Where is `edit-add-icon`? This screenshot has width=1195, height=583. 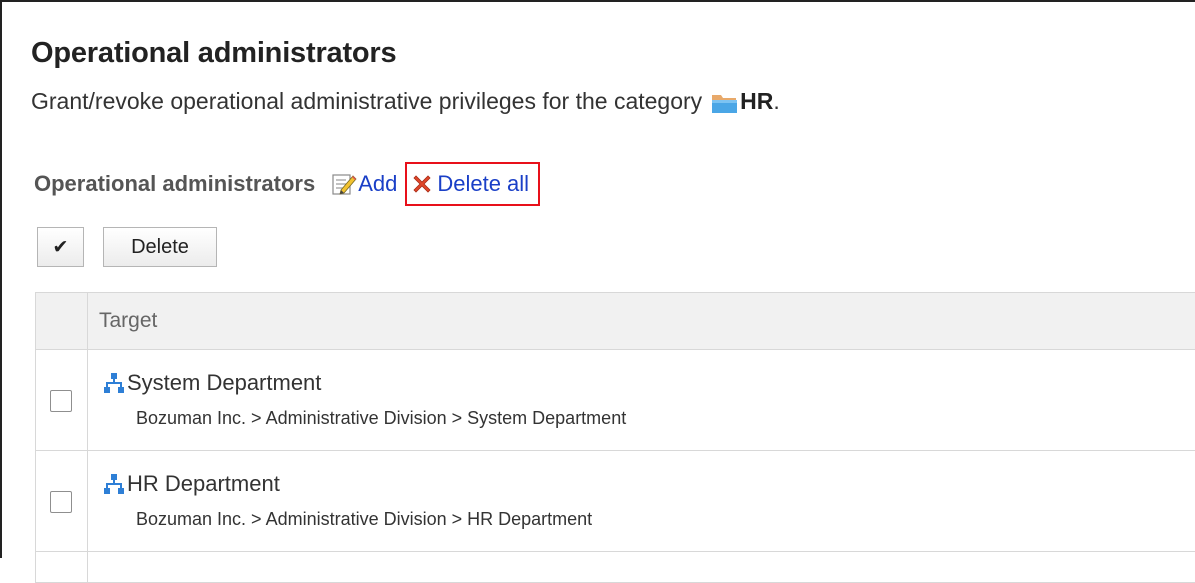 edit-add-icon is located at coordinates (344, 184).